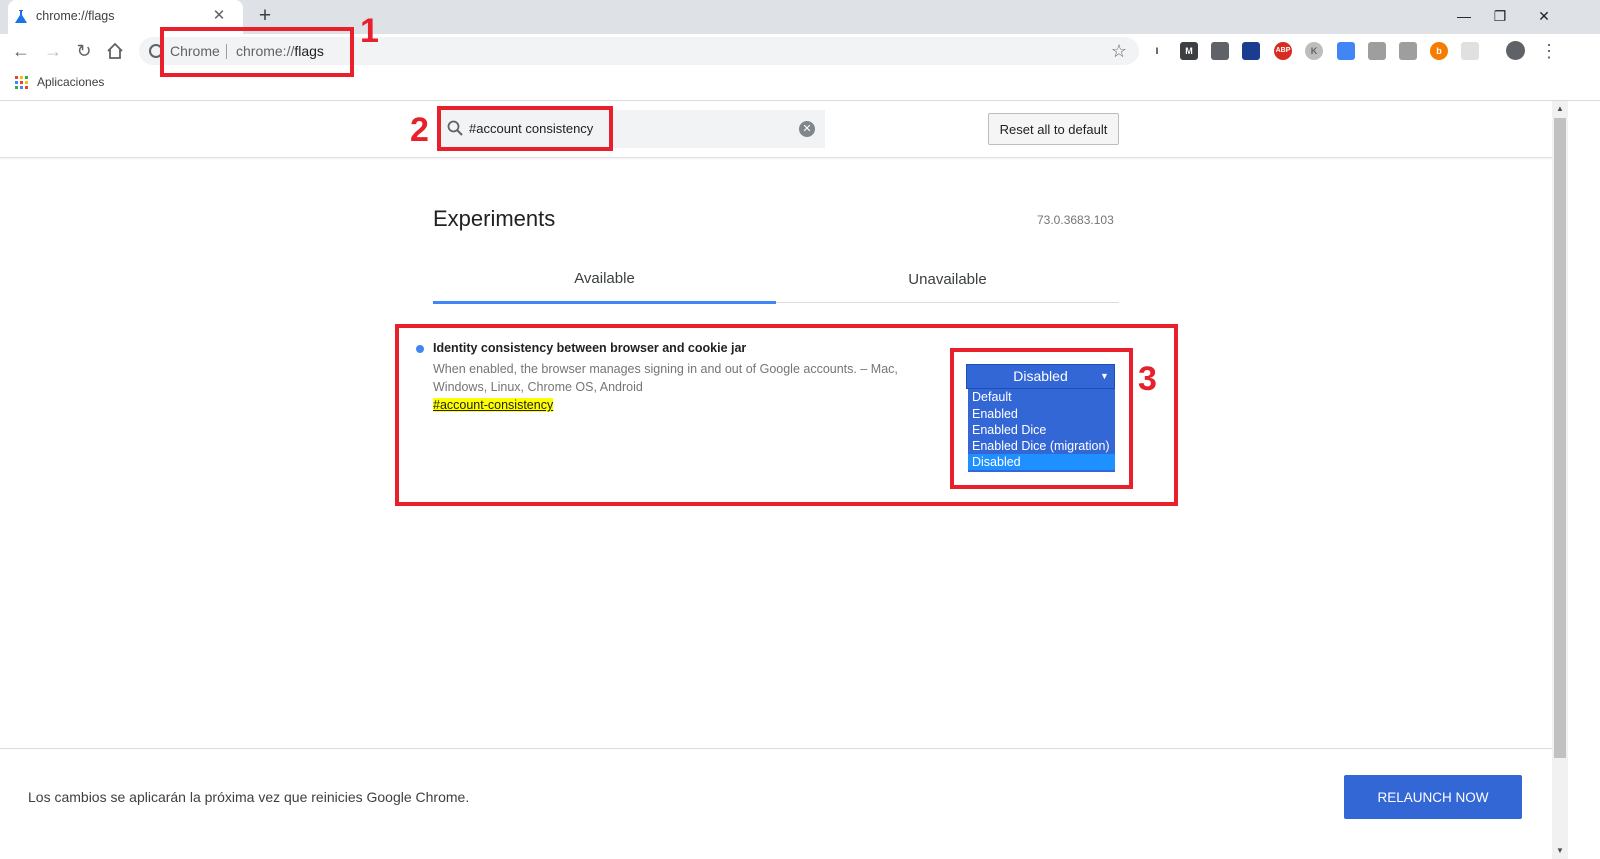 This screenshot has width=1600, height=859. I want to click on annotation-number-1: 1, so click(369, 31).